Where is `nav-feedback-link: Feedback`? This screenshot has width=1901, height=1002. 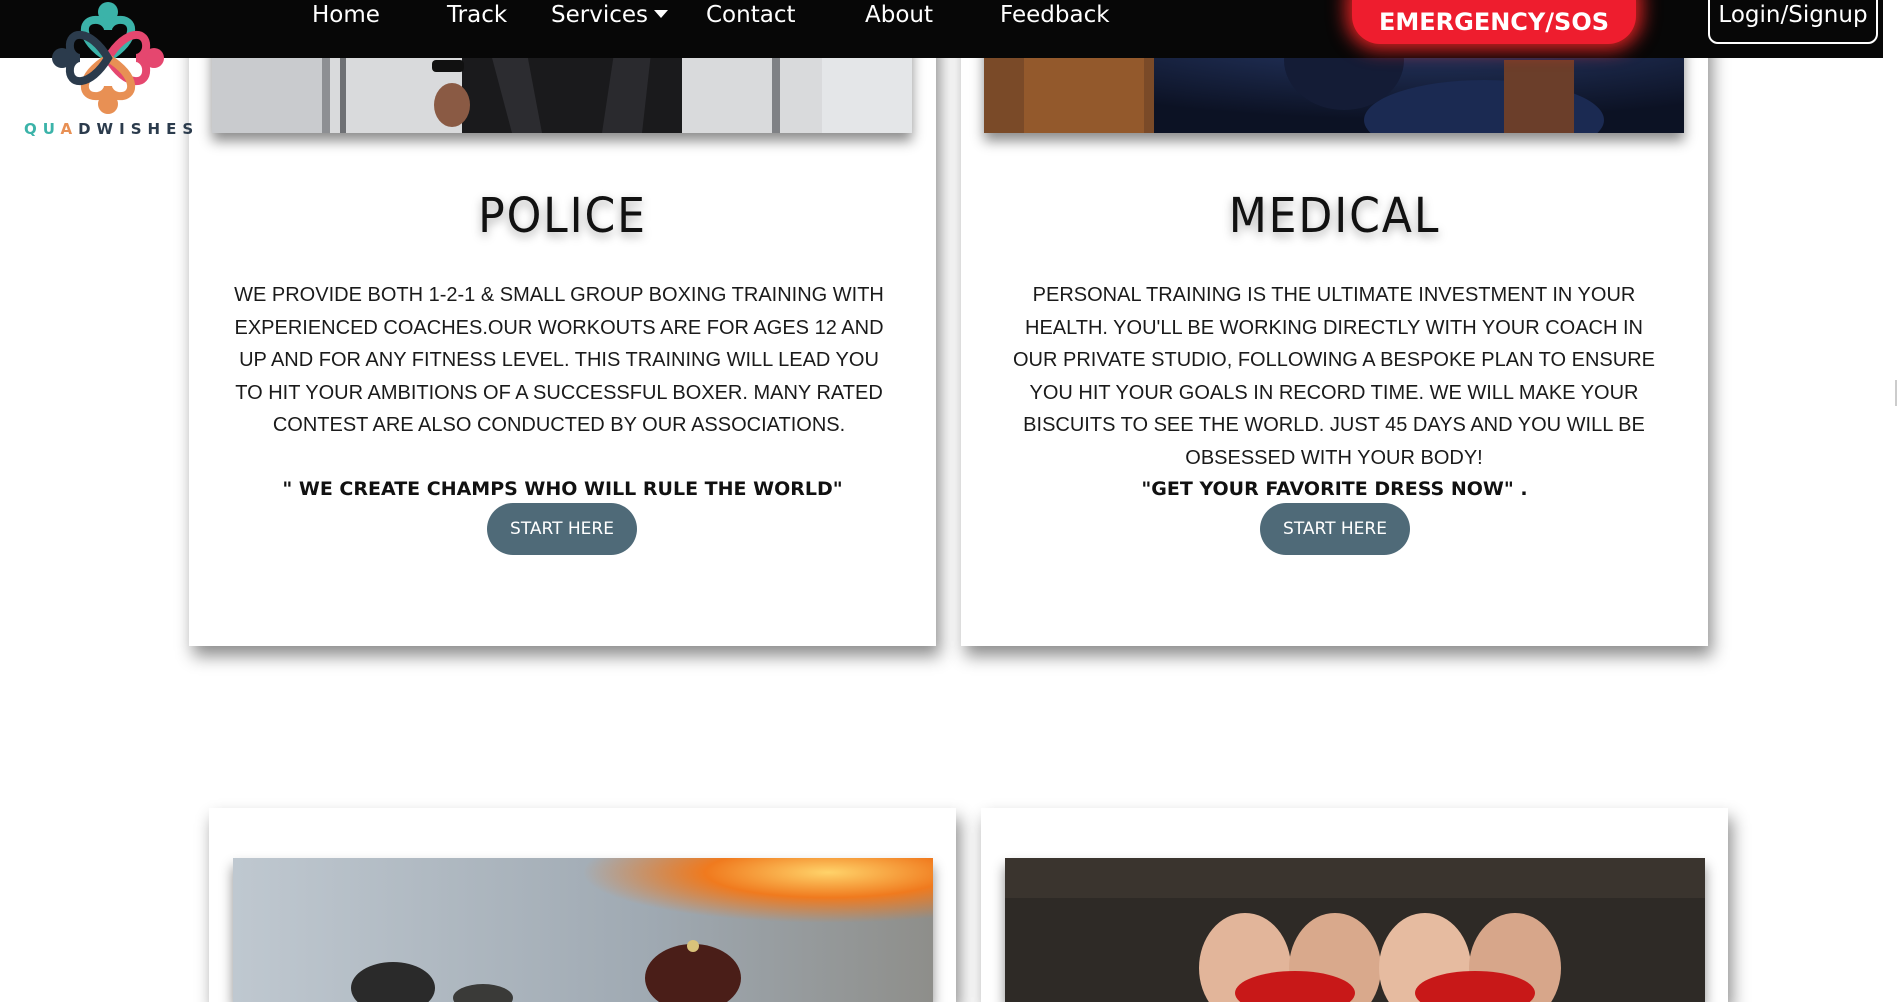 nav-feedback-link: Feedback is located at coordinates (1055, 15).